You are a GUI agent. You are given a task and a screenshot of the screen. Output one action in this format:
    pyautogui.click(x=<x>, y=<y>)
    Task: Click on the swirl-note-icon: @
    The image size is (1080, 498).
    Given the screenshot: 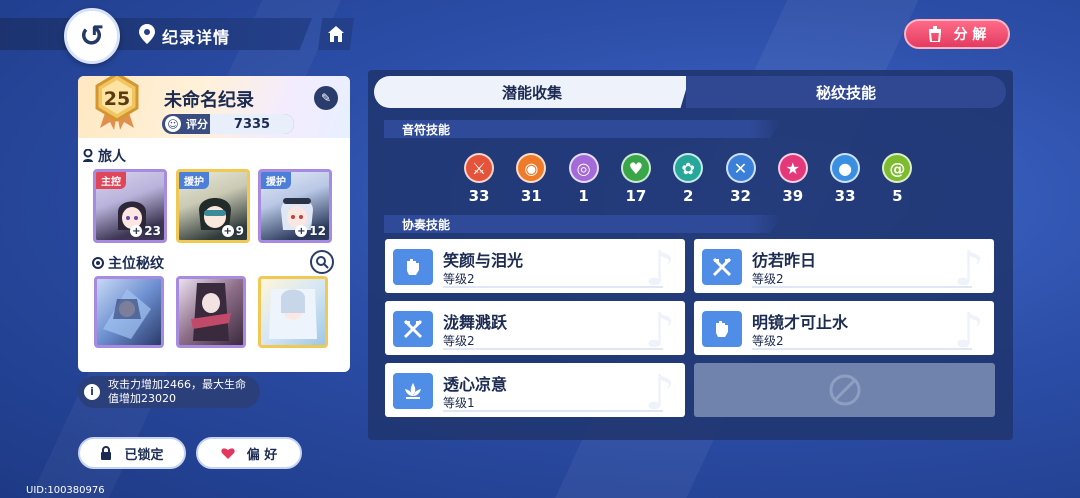 What is the action you would take?
    pyautogui.click(x=897, y=168)
    